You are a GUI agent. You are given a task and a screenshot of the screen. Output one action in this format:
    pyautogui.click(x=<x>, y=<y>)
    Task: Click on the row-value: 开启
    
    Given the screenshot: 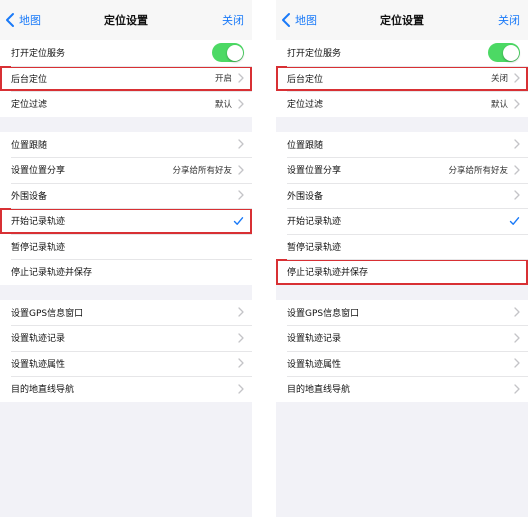 What is the action you would take?
    pyautogui.click(x=223, y=79)
    